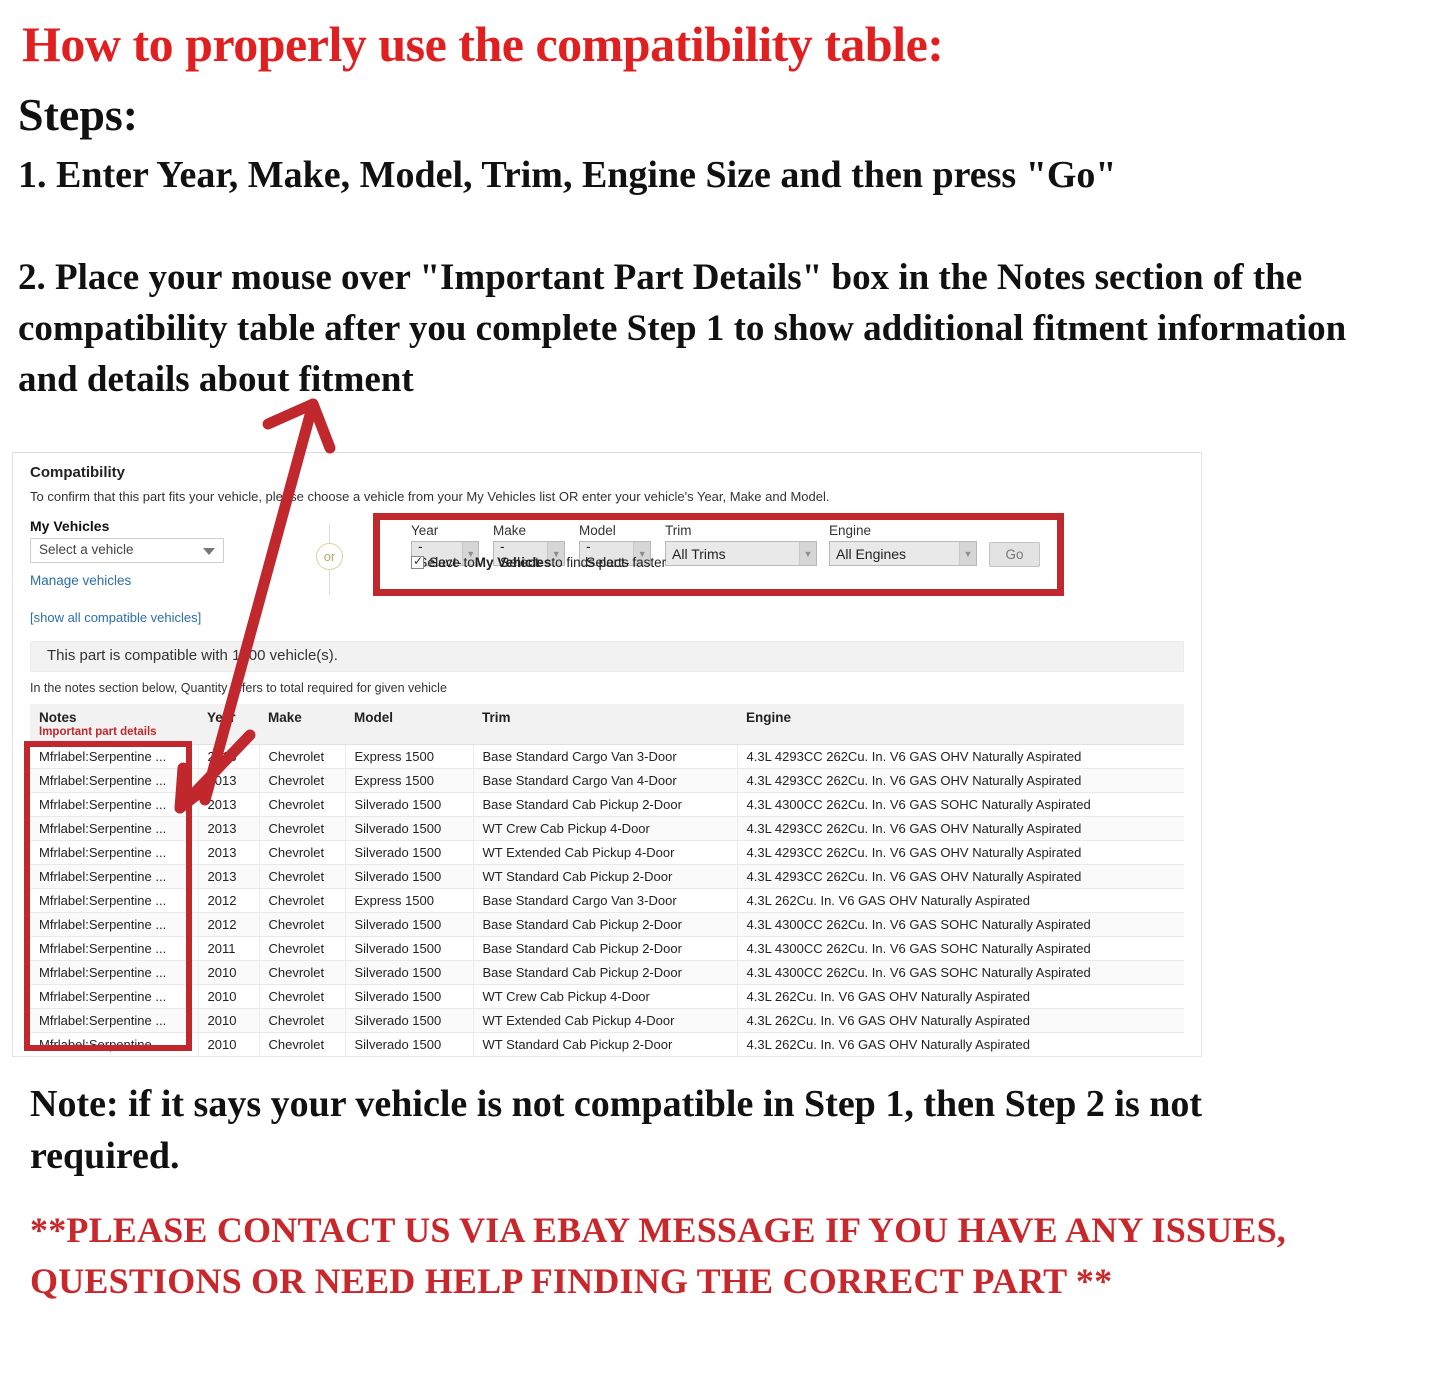 The height and width of the screenshot is (1393, 1445). What do you see at coordinates (609, 562) in the screenshot?
I see `save-suffix-label: to finds parts faster` at bounding box center [609, 562].